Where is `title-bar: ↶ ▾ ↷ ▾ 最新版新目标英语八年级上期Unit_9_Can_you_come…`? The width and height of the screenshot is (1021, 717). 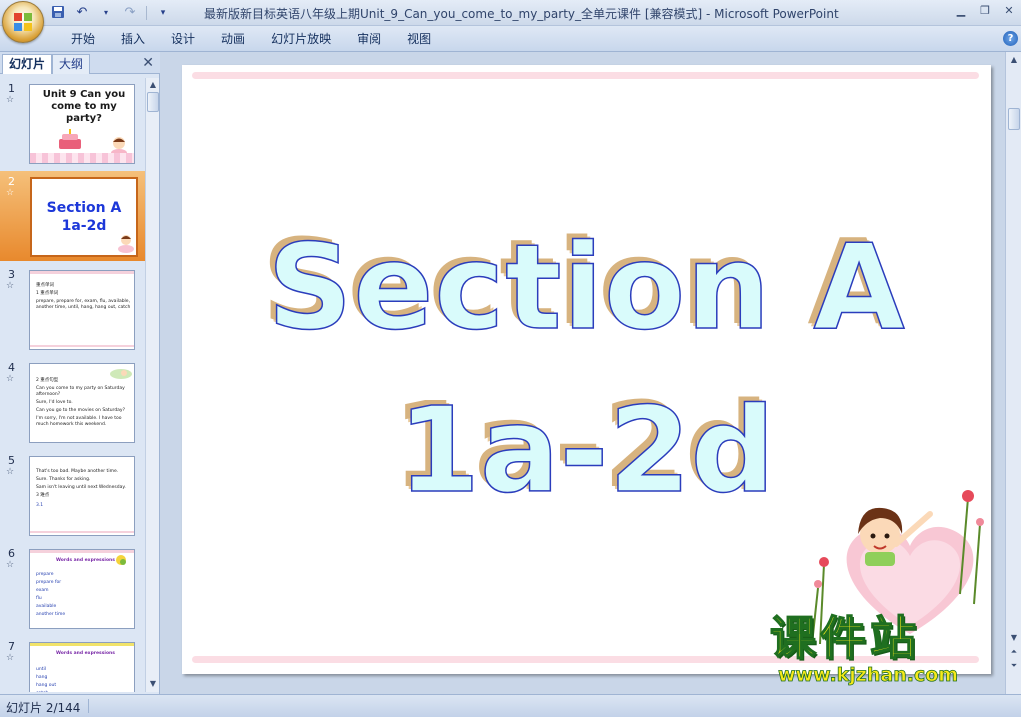
title-bar: ↶ ▾ ↷ ▾ 最新版新目标英语八年级上期Unit_9_Can_you_come… is located at coordinates (510, 13).